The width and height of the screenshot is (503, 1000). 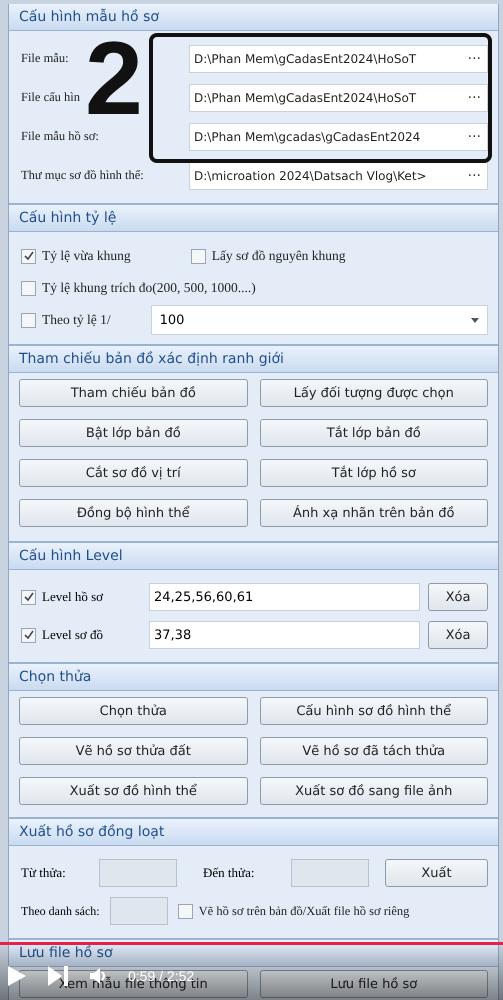 I want to click on checkbox-label: Lấy sơ đồ nguyên khung, so click(x=279, y=256).